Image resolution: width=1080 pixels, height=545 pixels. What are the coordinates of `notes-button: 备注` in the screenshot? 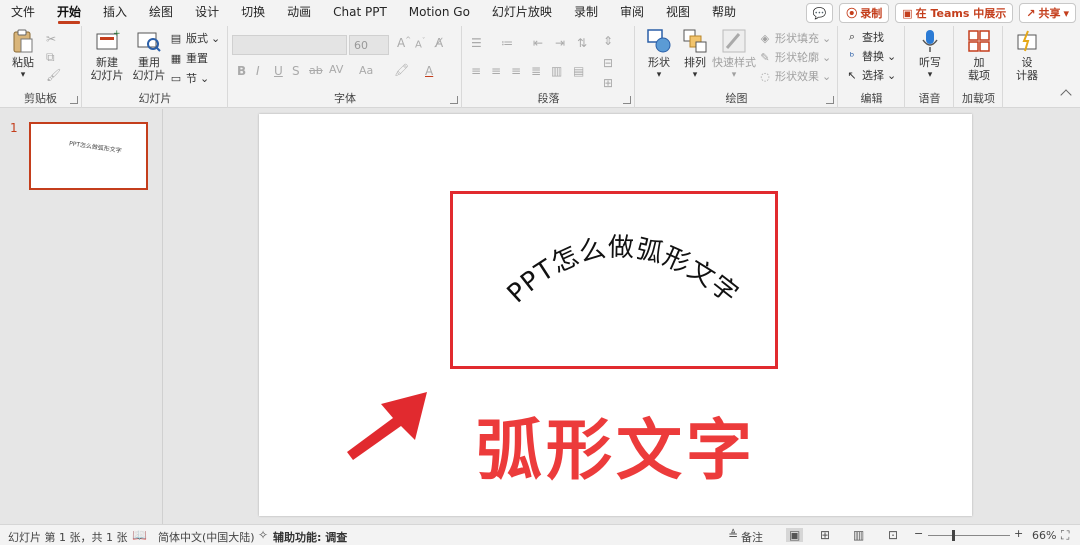 It's located at (752, 537).